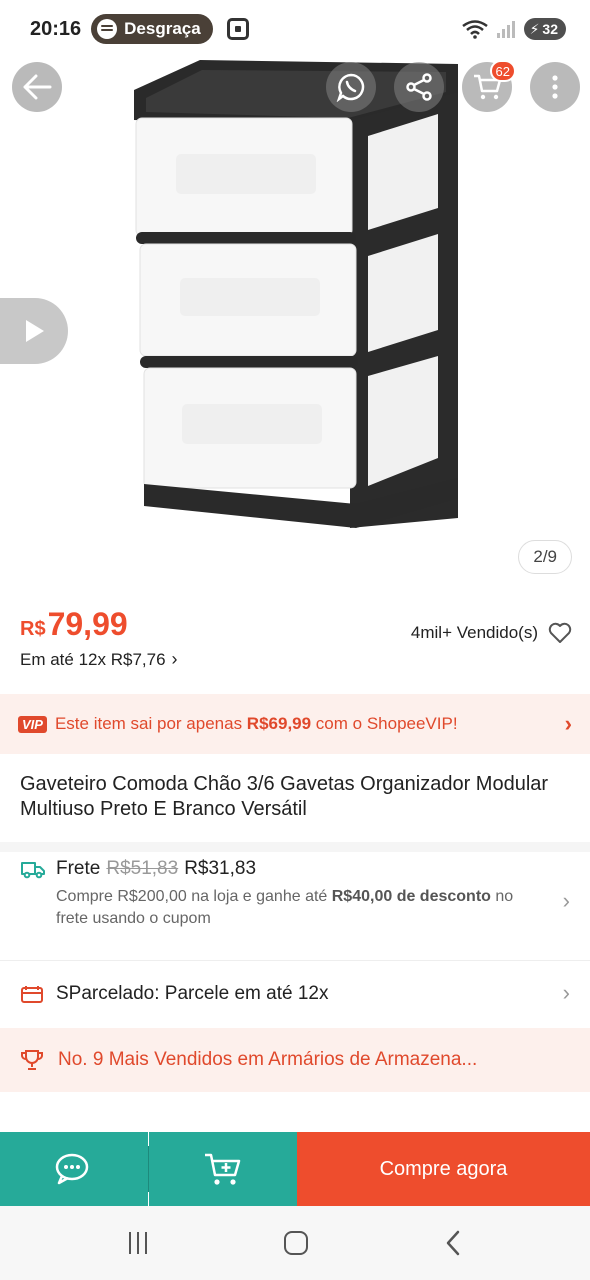  I want to click on whatsapp-icon, so click(350, 87).